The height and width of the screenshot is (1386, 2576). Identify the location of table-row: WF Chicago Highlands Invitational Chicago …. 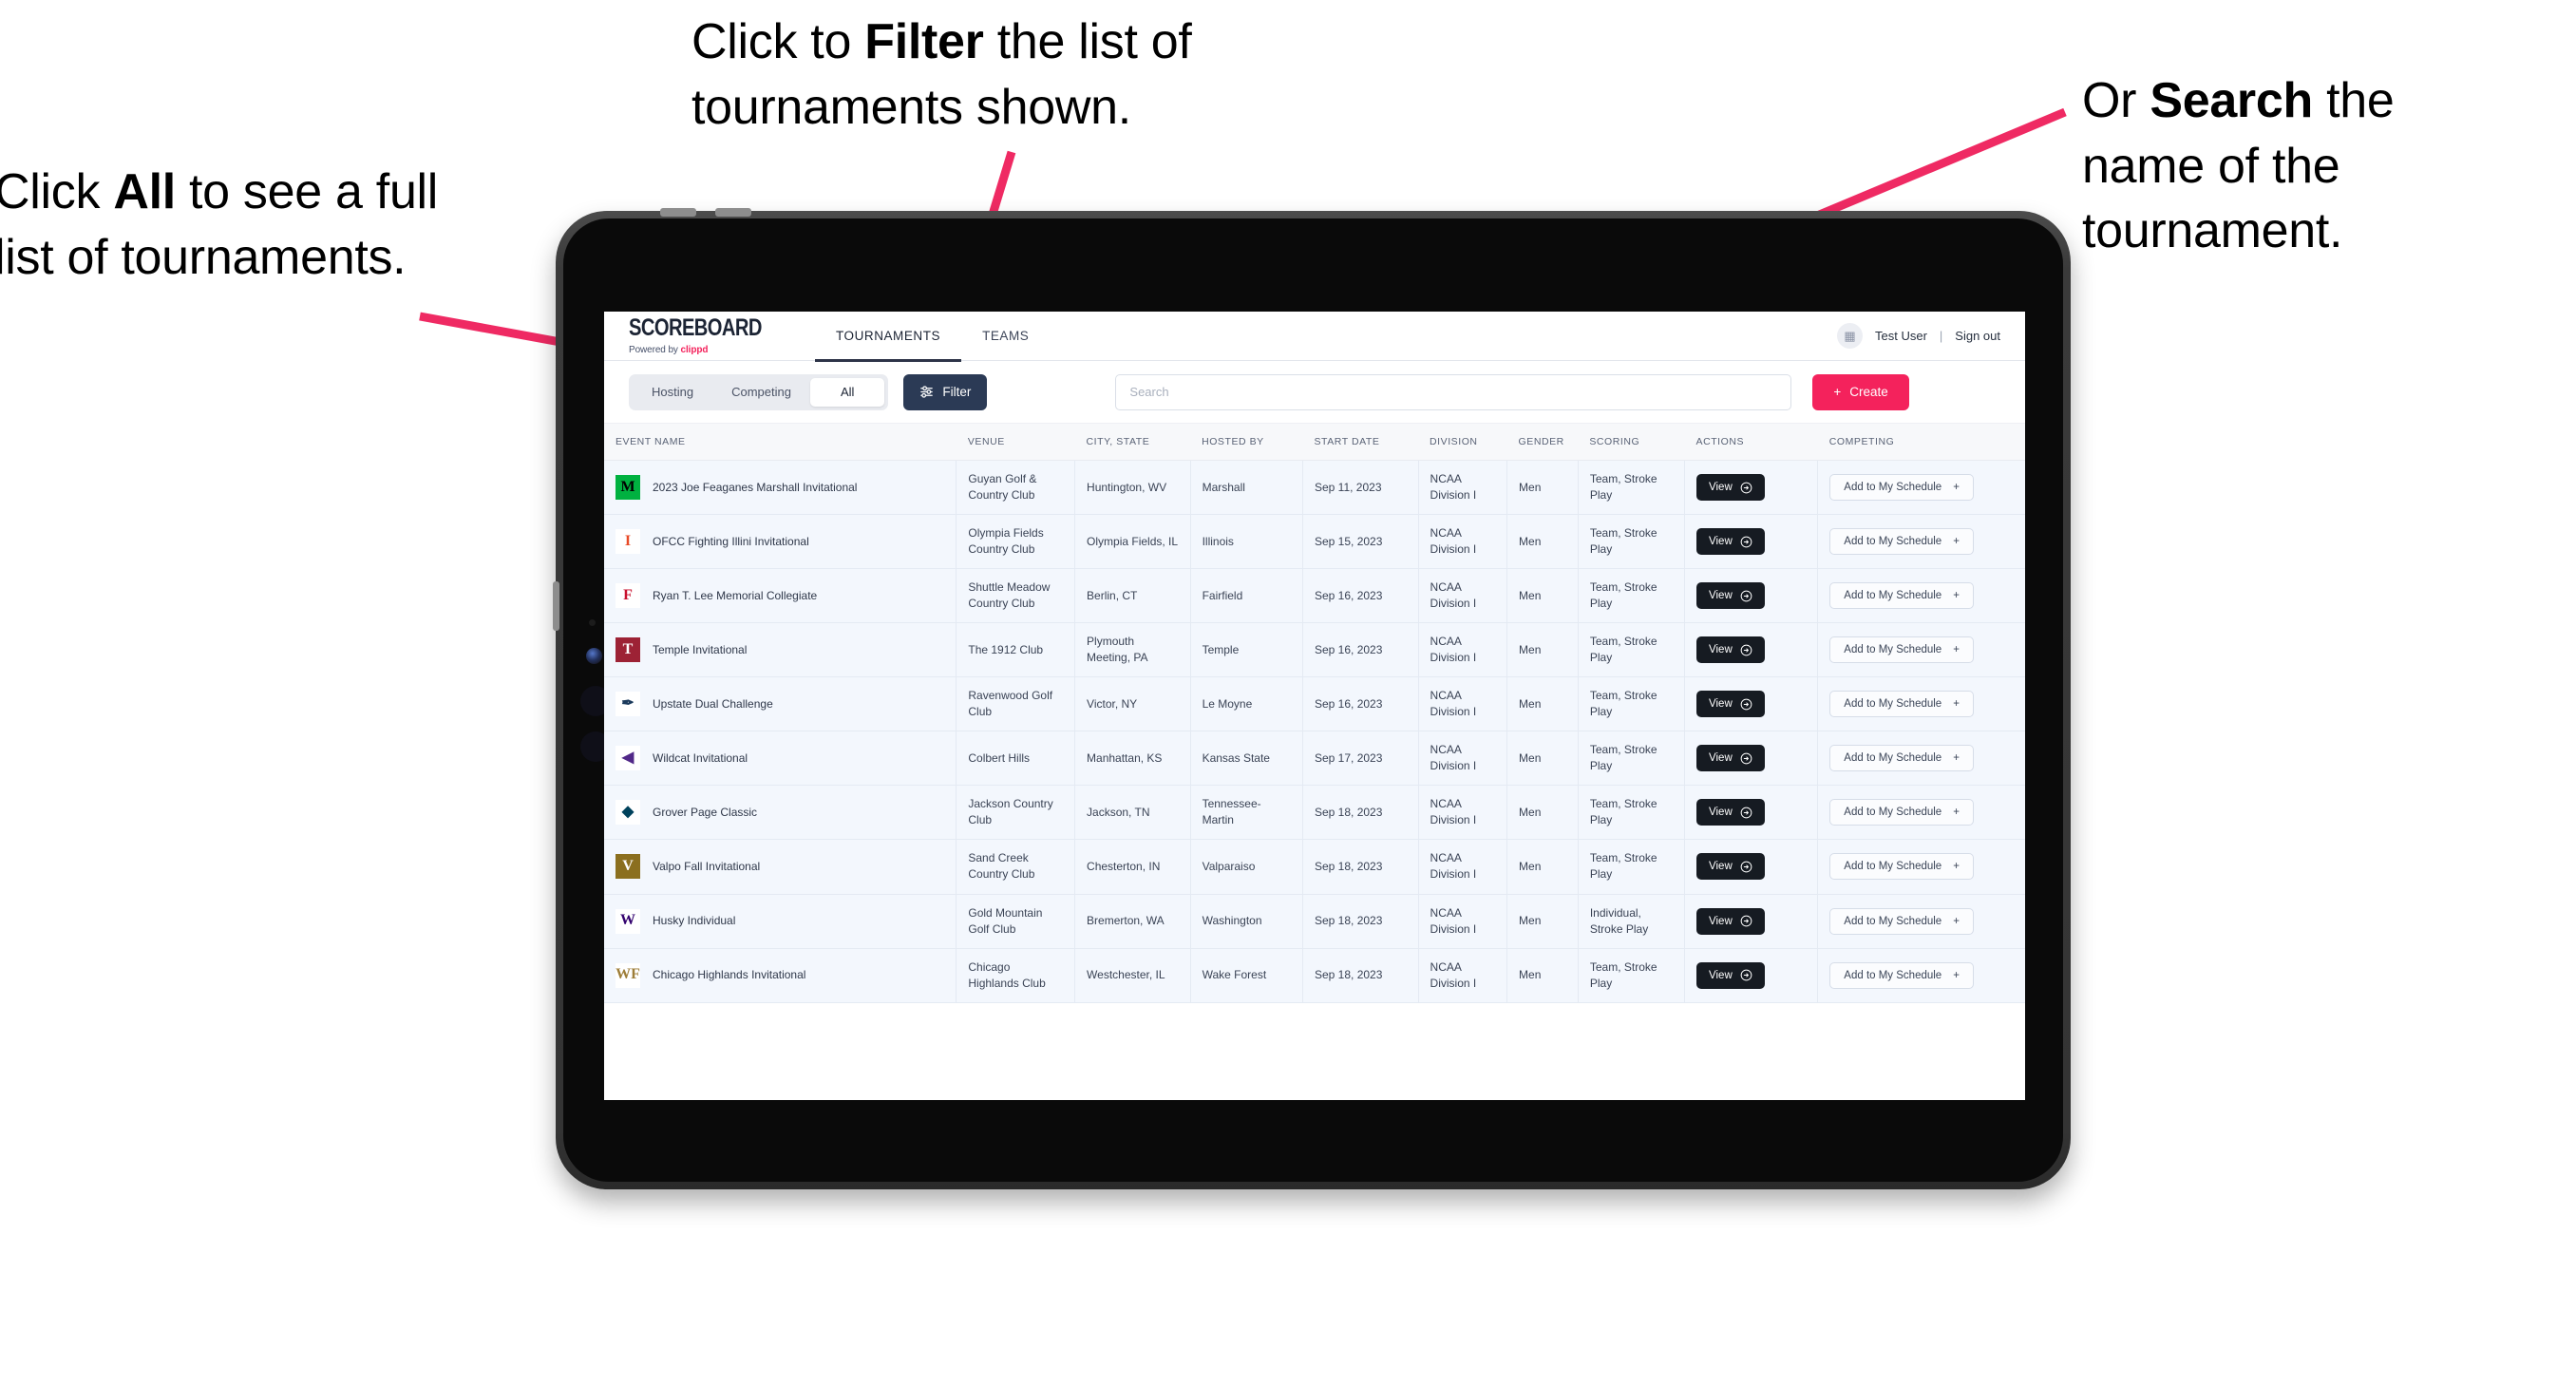
(1314, 975).